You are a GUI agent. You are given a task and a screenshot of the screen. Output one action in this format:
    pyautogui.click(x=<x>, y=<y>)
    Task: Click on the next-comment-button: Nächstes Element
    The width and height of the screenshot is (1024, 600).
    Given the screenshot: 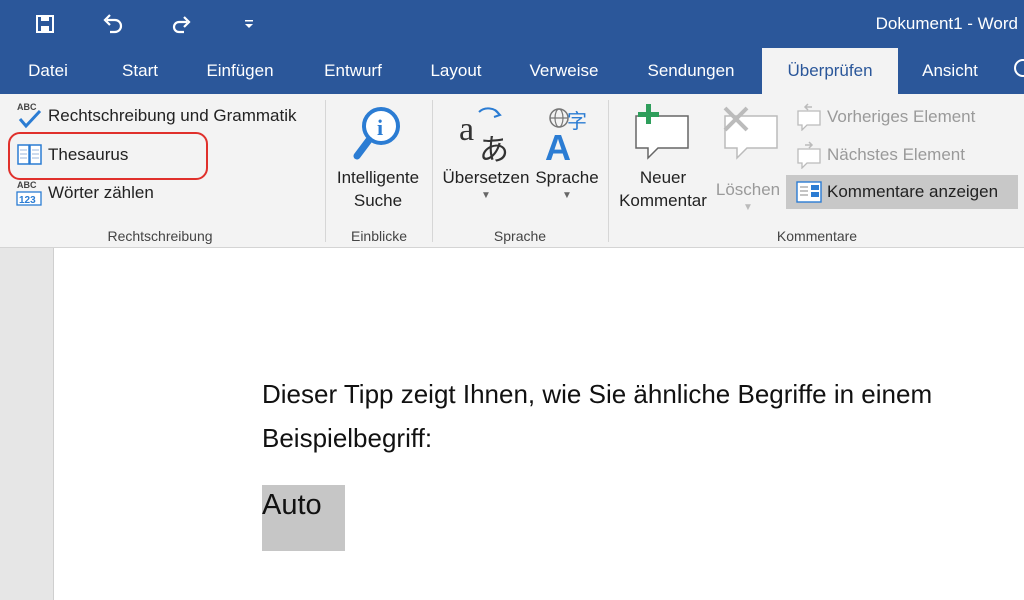 What is the action you would take?
    pyautogui.click(x=880, y=155)
    